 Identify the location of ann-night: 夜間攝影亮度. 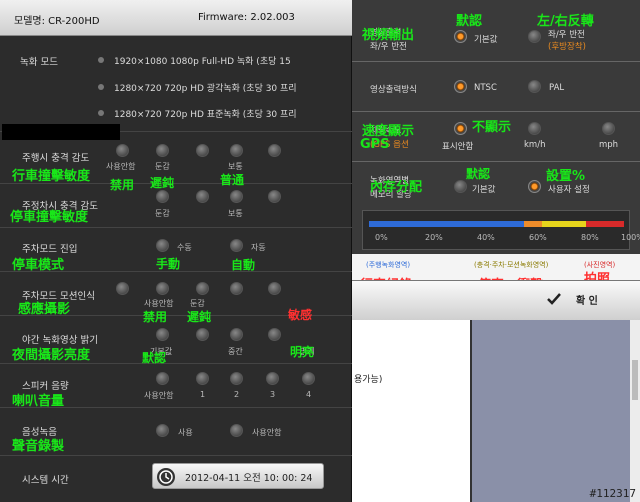
(51, 355).